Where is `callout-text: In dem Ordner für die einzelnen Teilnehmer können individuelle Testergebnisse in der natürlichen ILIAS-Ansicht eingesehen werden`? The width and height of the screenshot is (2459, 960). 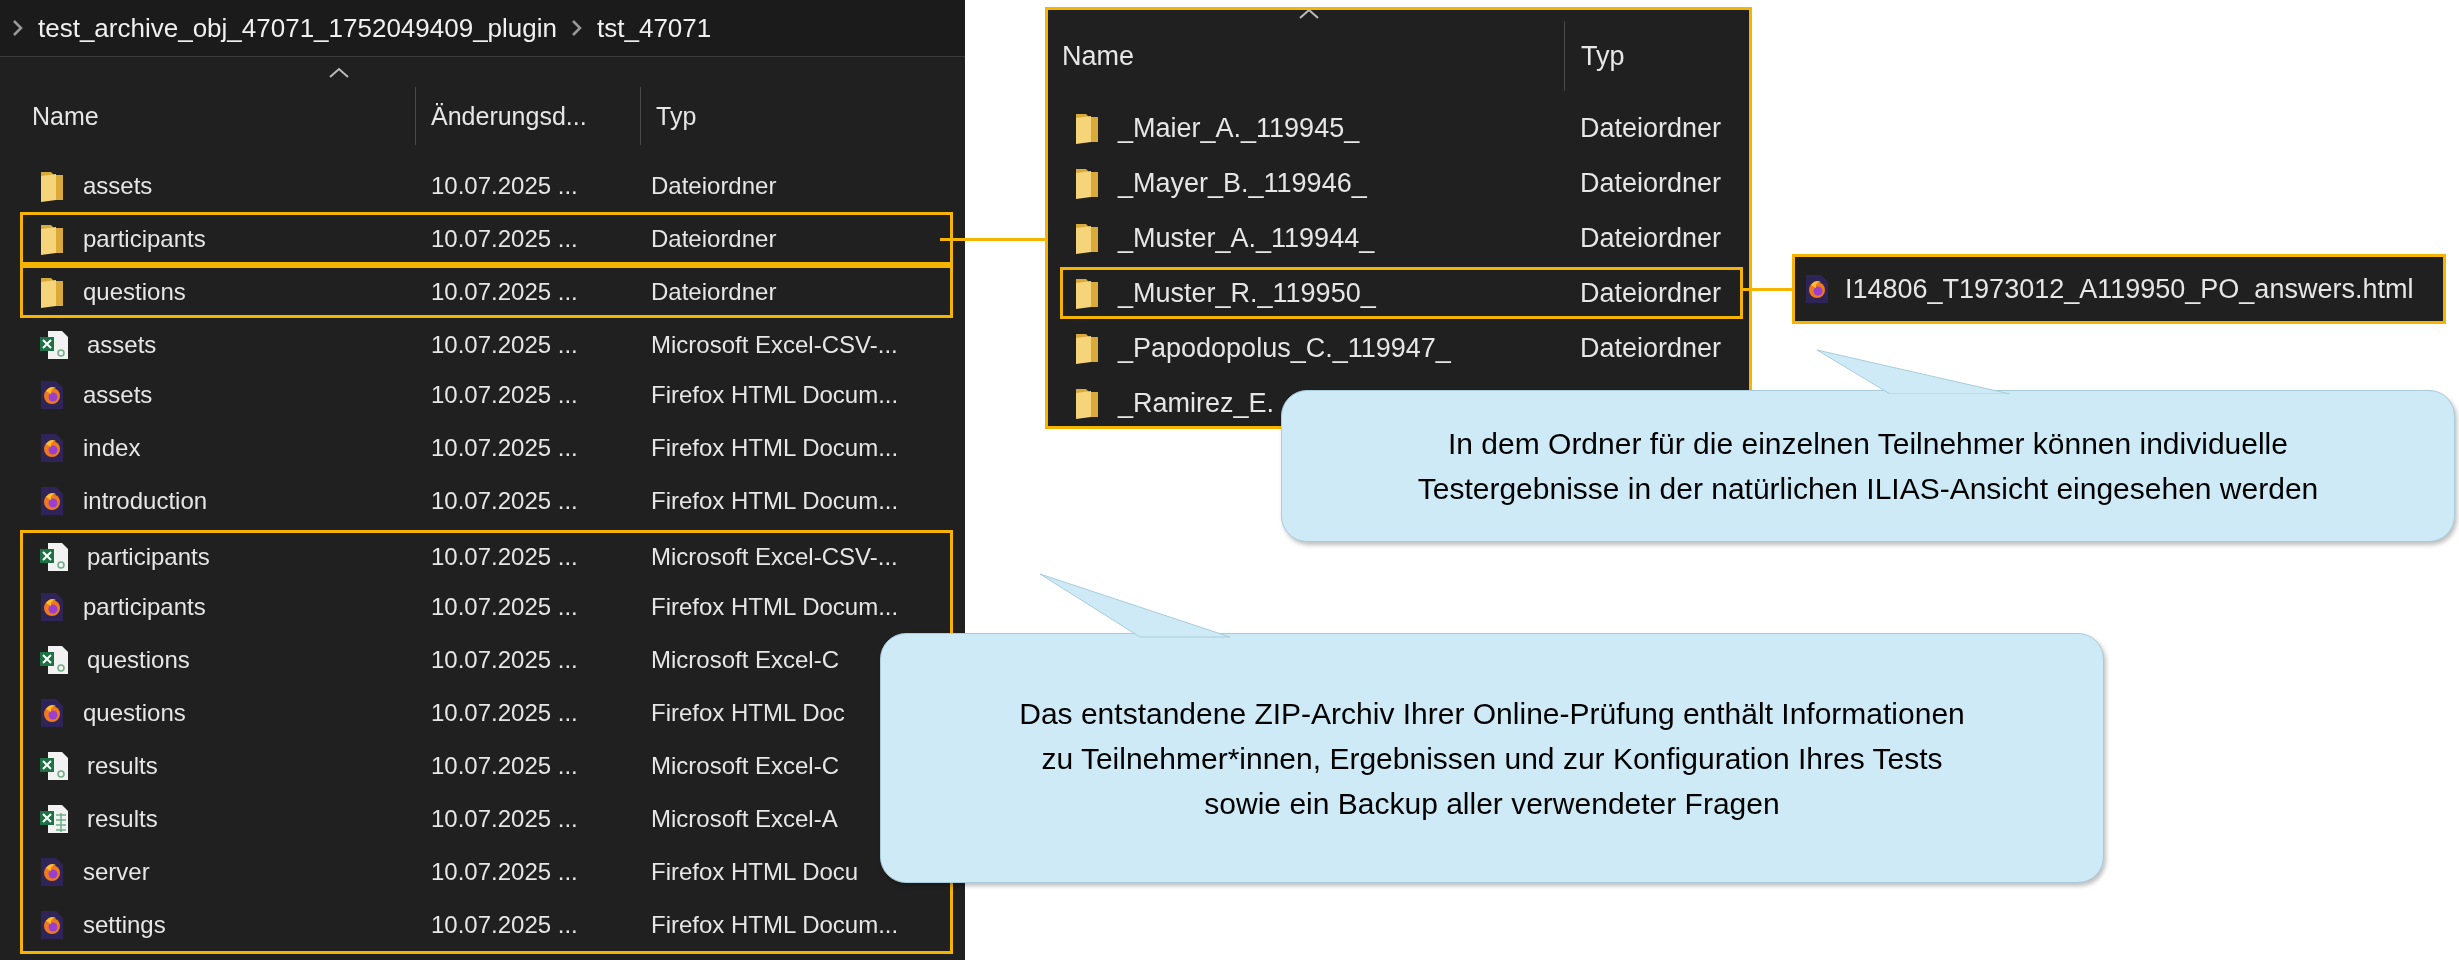 callout-text: In dem Ordner für die einzelnen Teilnehmer können individuelle Testergebnisse in der natürlichen ILIAS-Ansicht eingesehen werden is located at coordinates (1868, 466).